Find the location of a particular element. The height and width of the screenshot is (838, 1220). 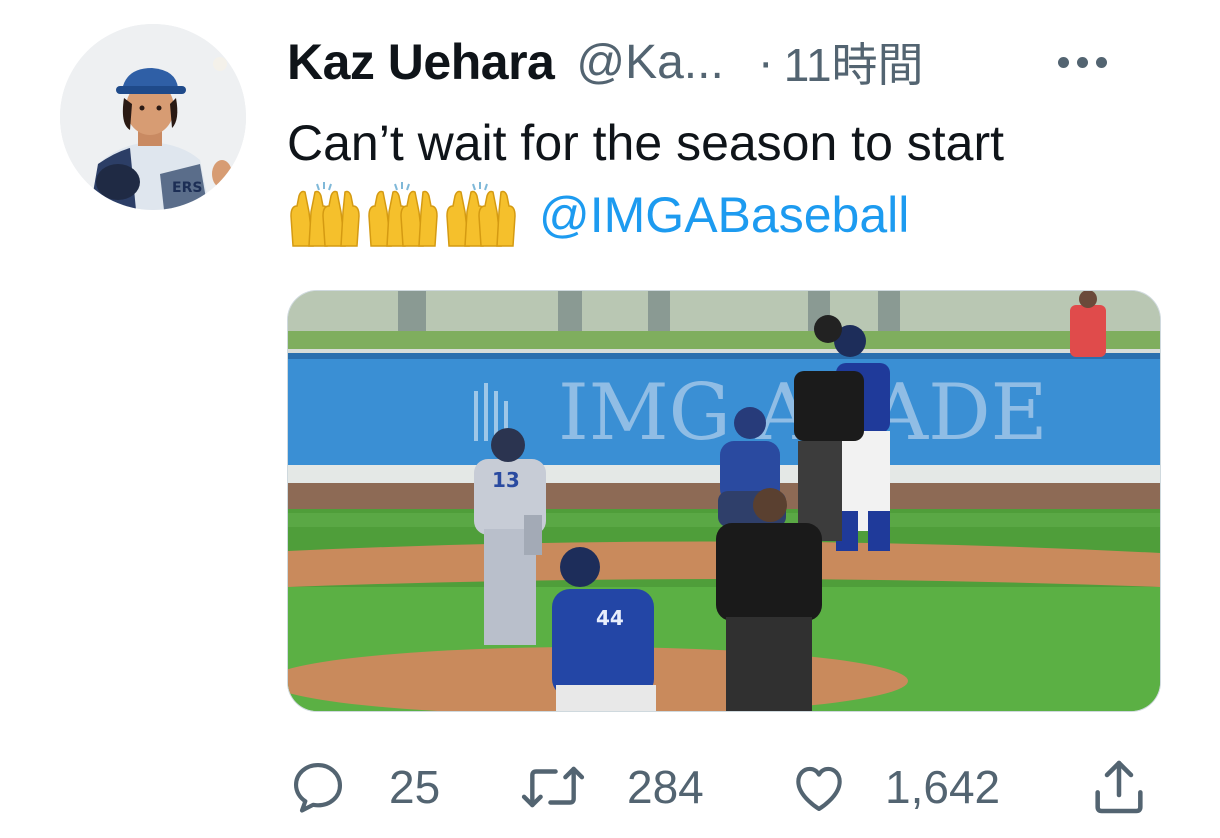

raising-hands-emoji-group is located at coordinates (402, 215).